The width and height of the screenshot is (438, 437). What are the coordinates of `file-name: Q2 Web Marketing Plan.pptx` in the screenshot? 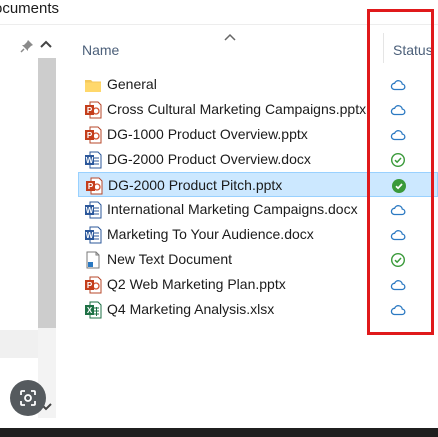 It's located at (238, 284).